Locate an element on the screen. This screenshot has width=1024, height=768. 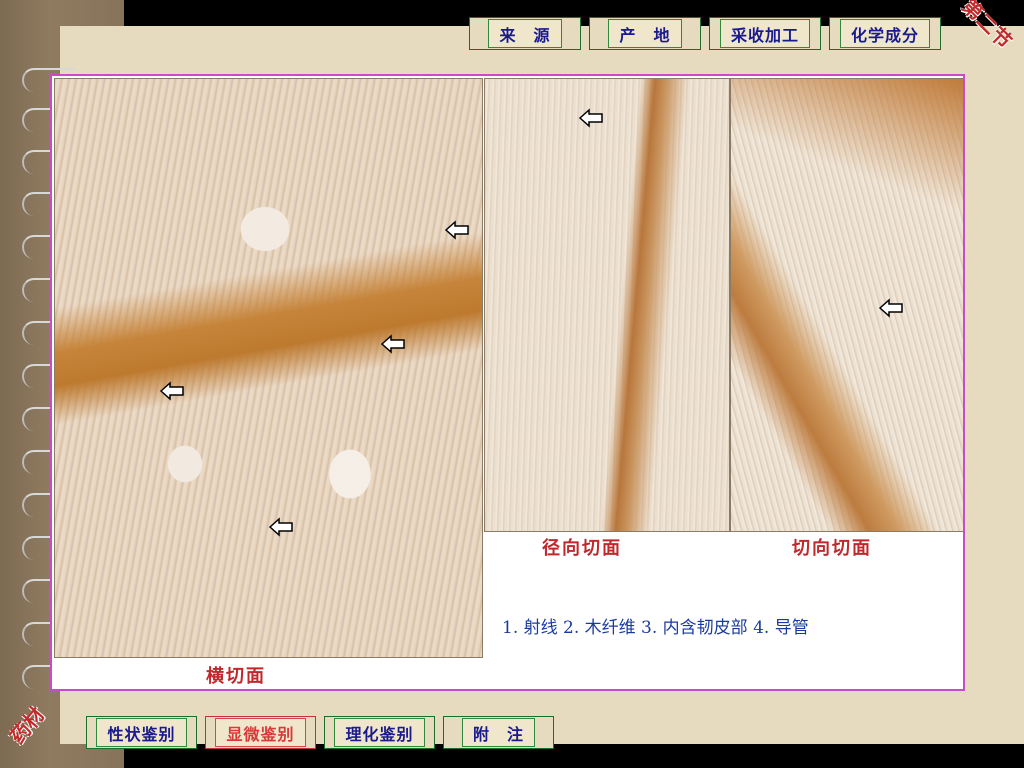
top-navigation: 来 源 产 地 采收加工 化学成分 is located at coordinates (705, 33).